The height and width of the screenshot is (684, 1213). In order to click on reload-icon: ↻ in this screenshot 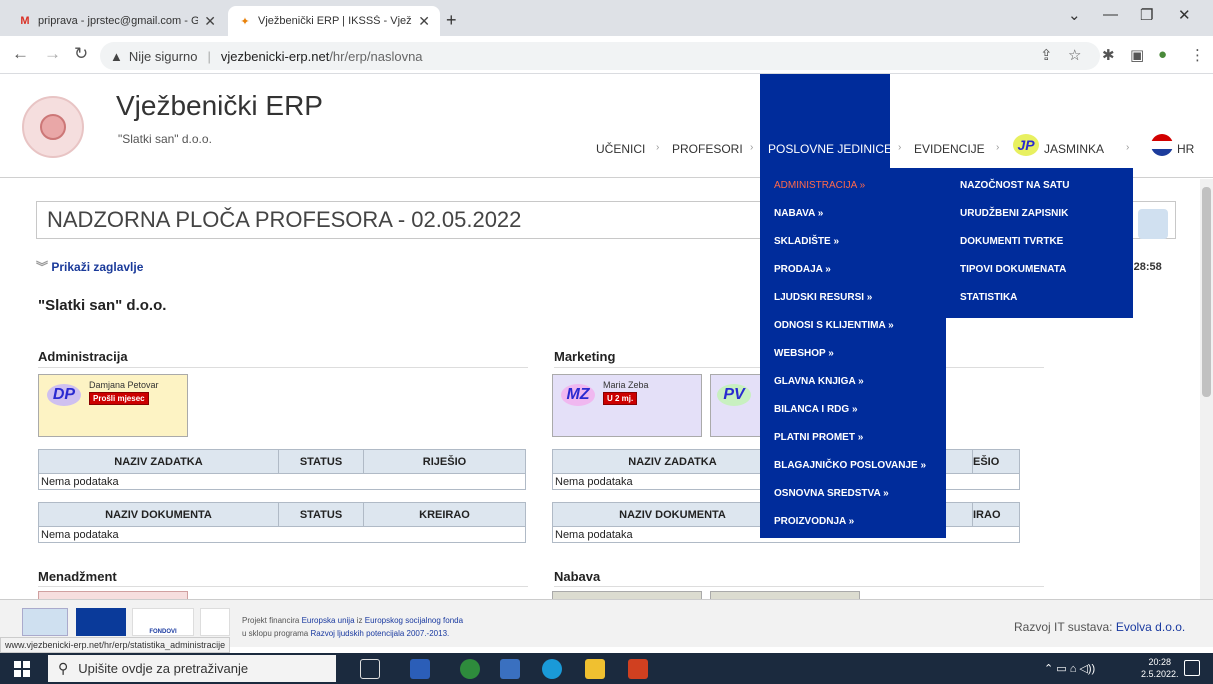, I will do `click(81, 54)`.